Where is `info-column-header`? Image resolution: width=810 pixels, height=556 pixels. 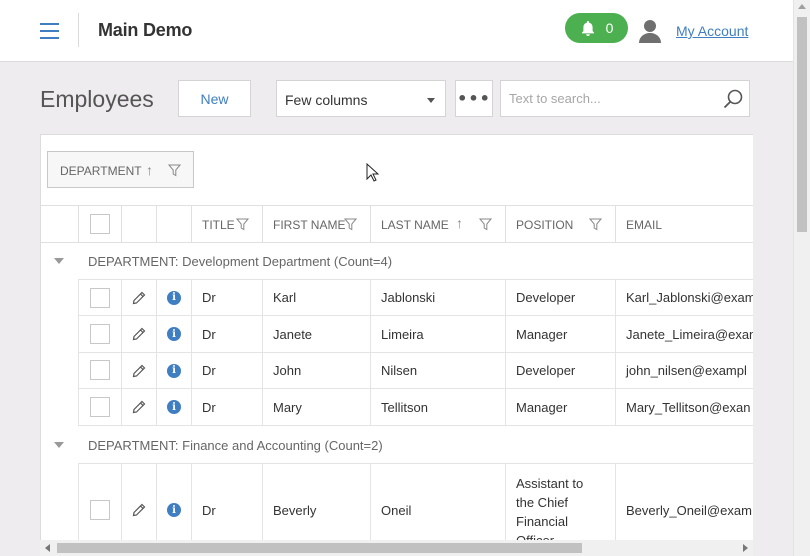
info-column-header is located at coordinates (174, 224).